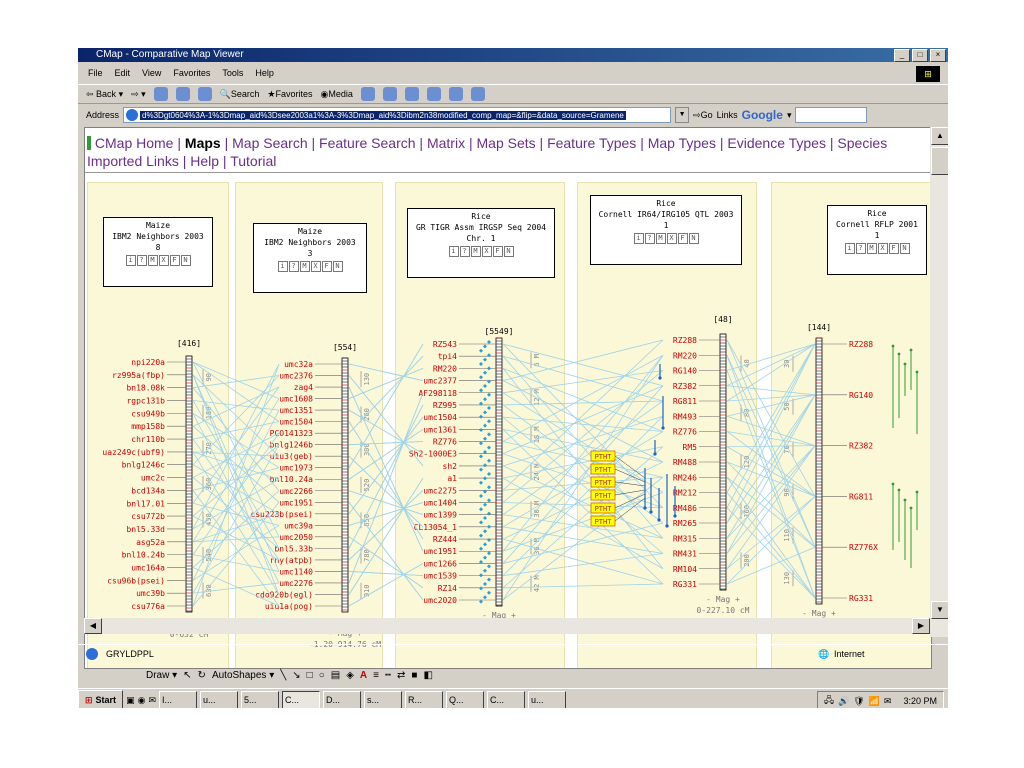 The width and height of the screenshot is (1024, 768). What do you see at coordinates (148, 567) in the screenshot?
I see `feature-label: umc164a` at bounding box center [148, 567].